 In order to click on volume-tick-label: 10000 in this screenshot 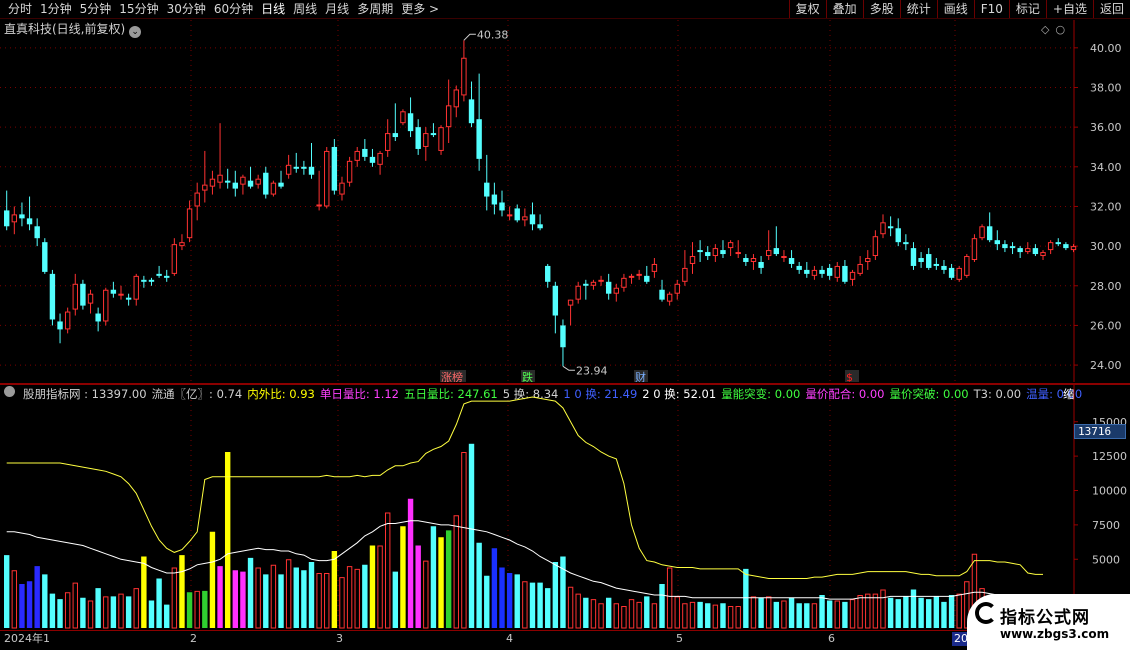, I will do `click(1109, 491)`.